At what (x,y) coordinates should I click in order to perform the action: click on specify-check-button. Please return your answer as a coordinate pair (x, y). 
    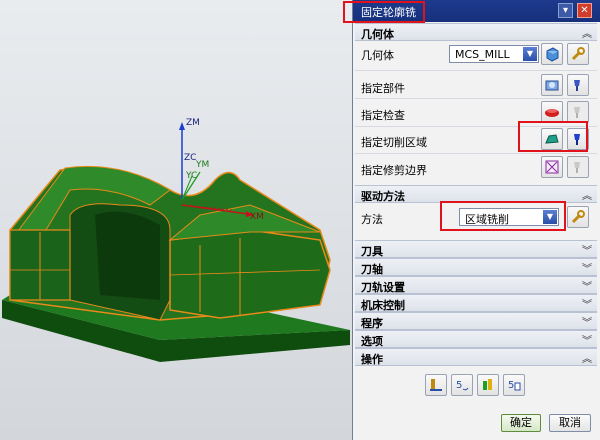
    Looking at the image, I should click on (552, 112).